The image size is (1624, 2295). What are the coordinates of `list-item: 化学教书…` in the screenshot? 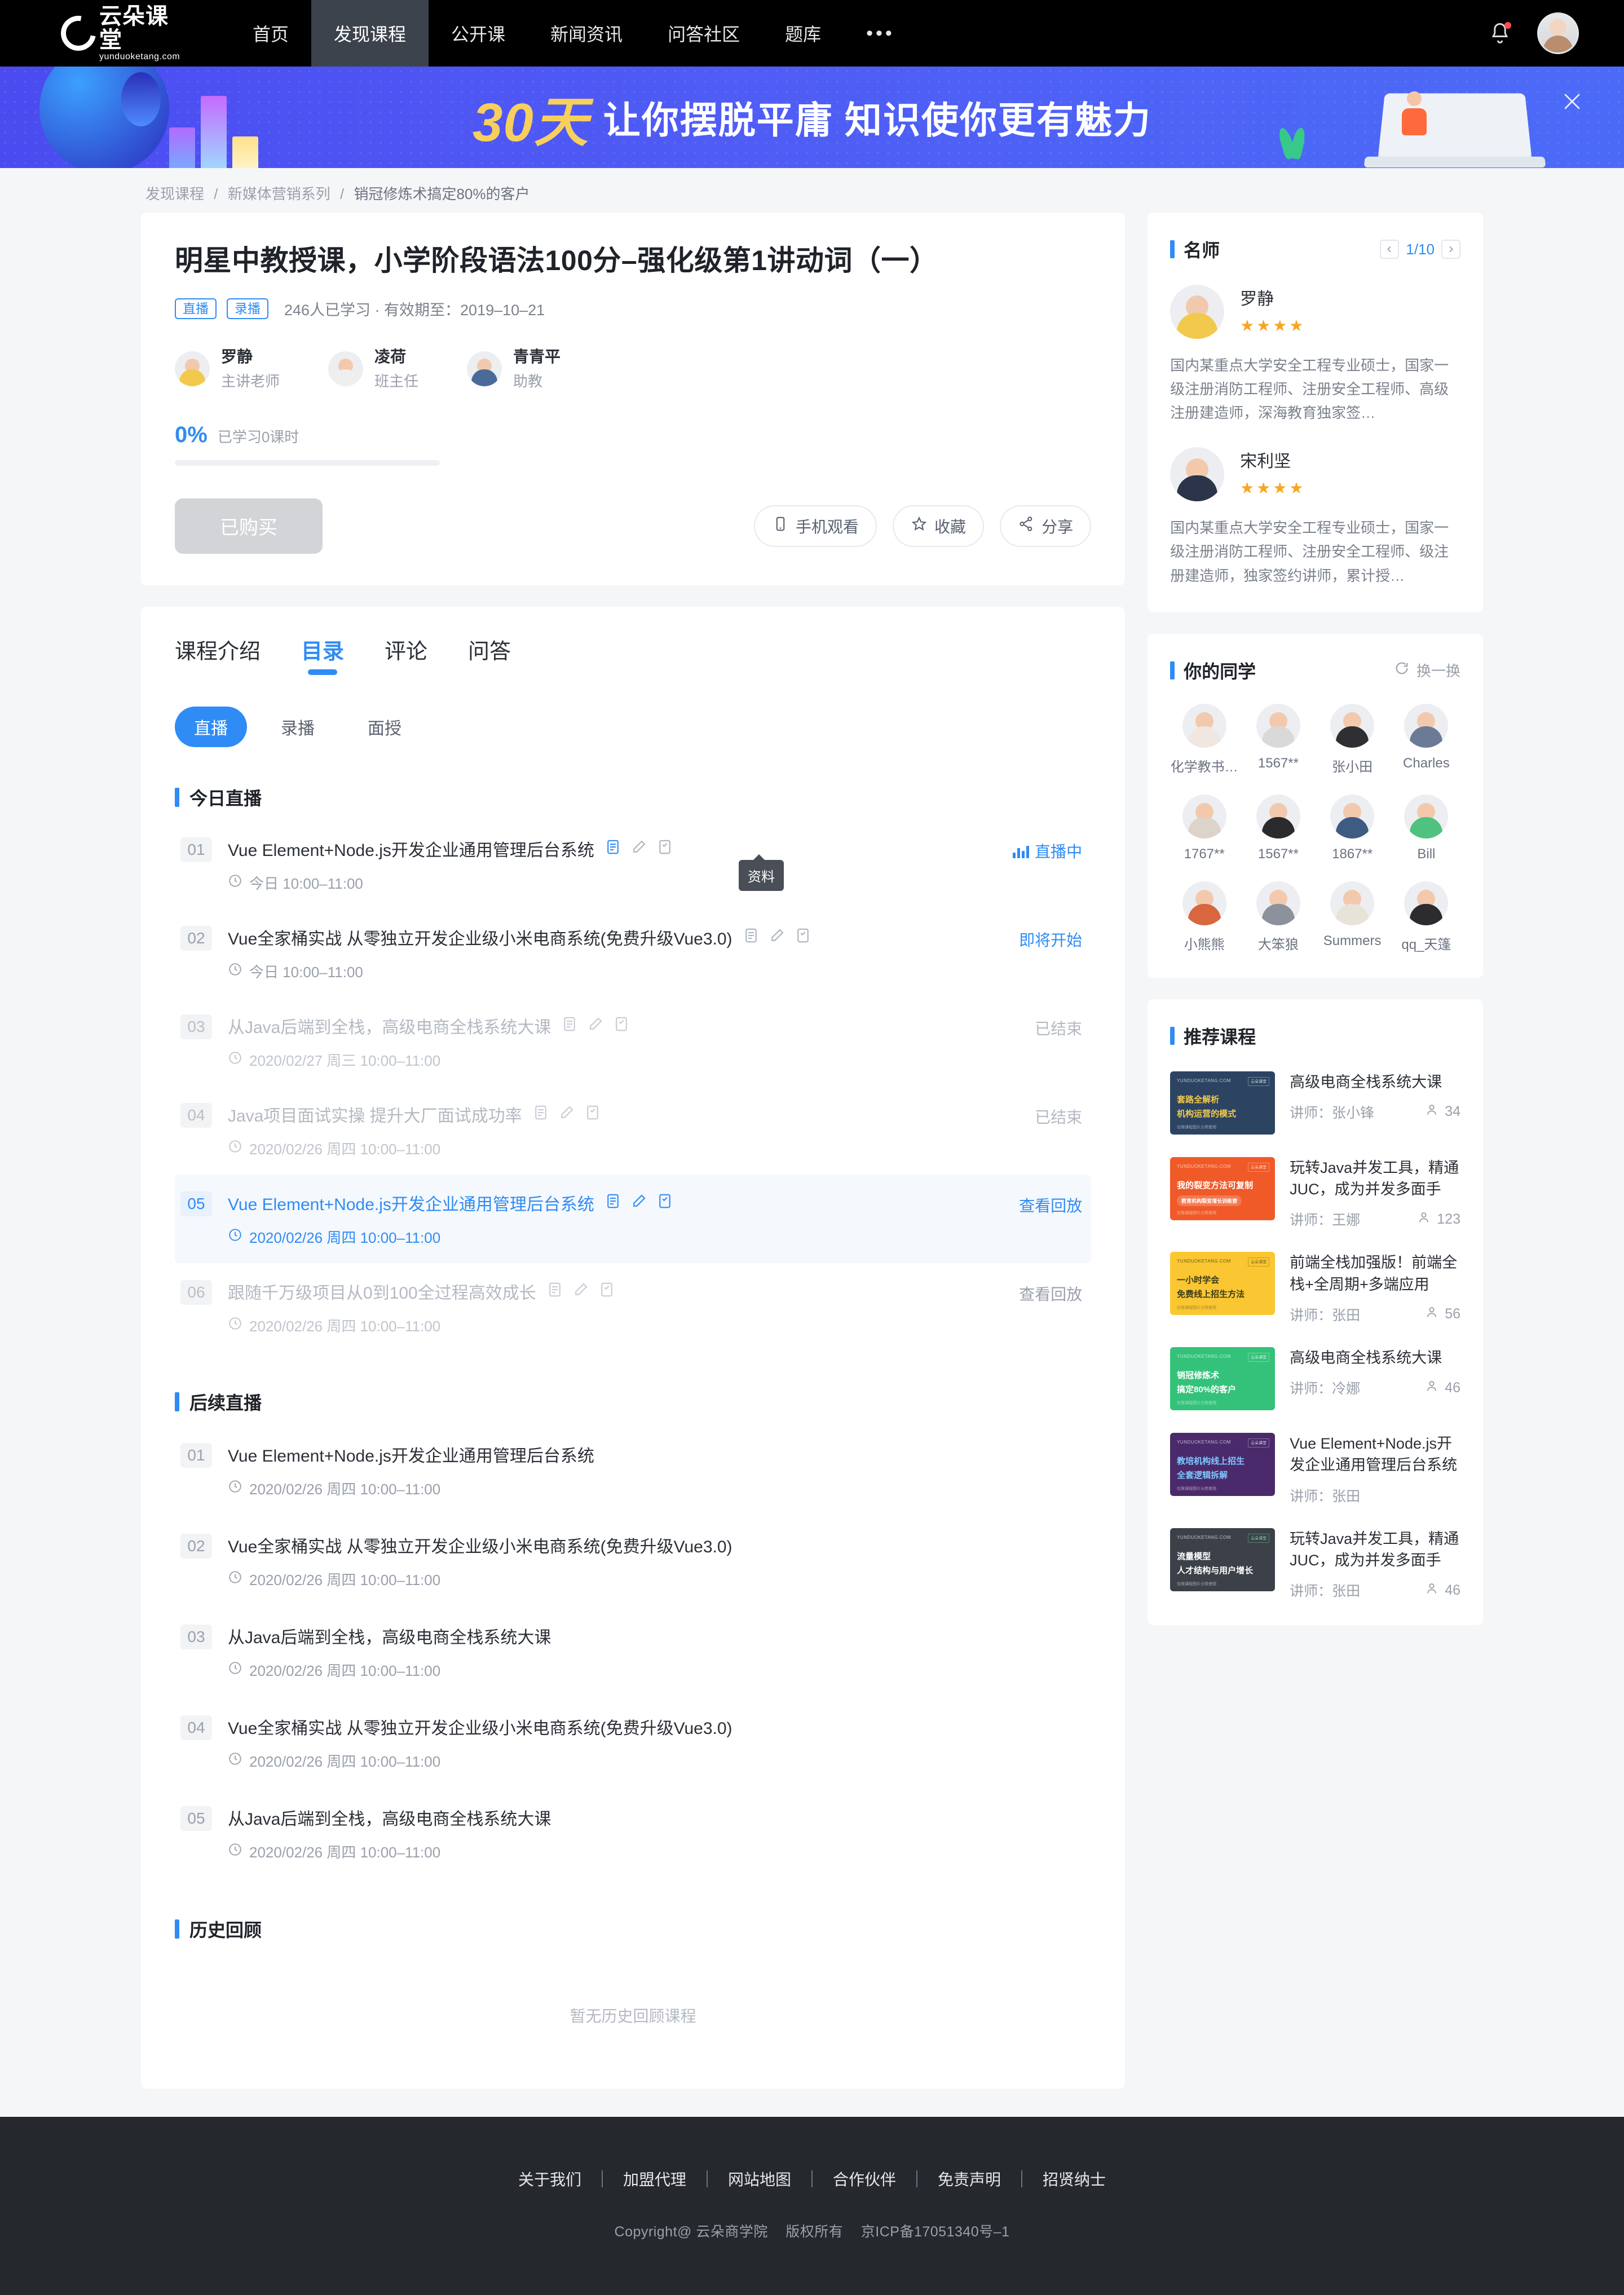 It's located at (1204, 739).